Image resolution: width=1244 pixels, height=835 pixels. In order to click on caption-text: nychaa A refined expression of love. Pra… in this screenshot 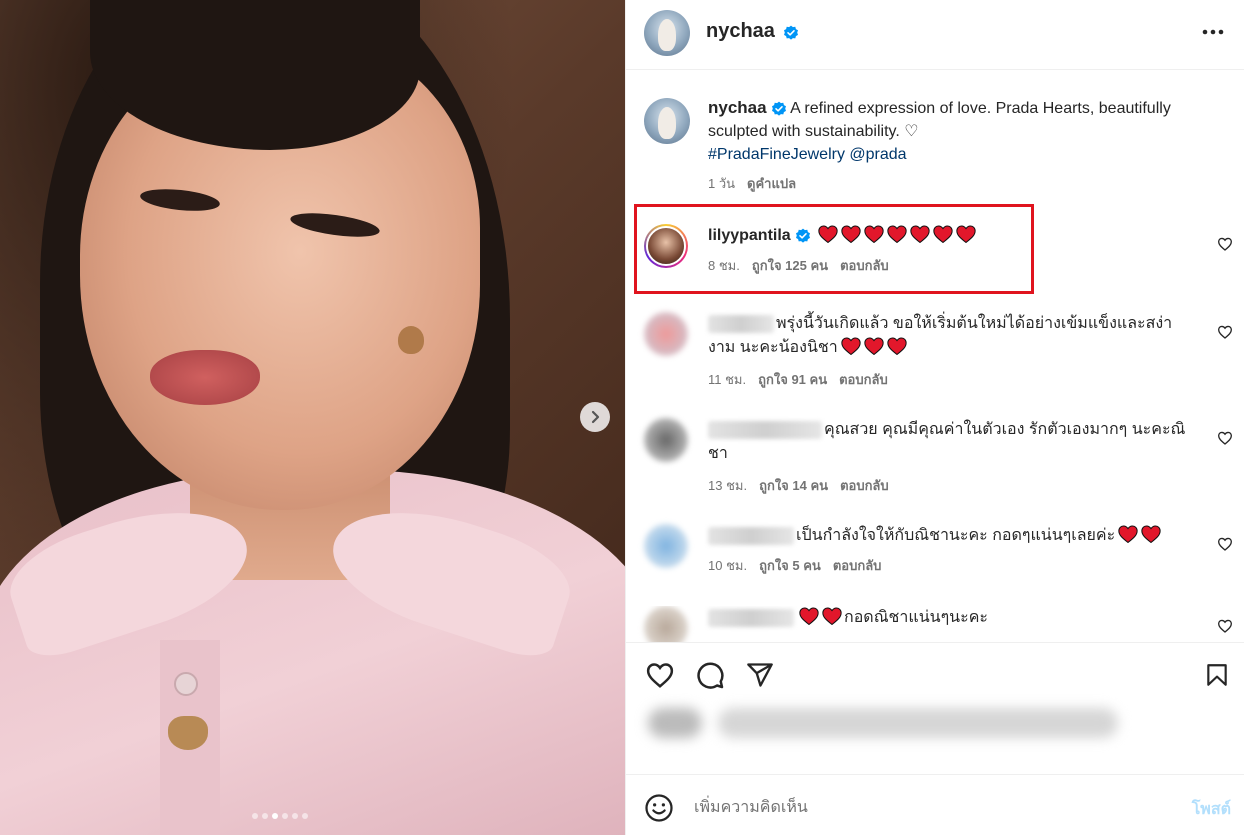, I will do `click(963, 145)`.